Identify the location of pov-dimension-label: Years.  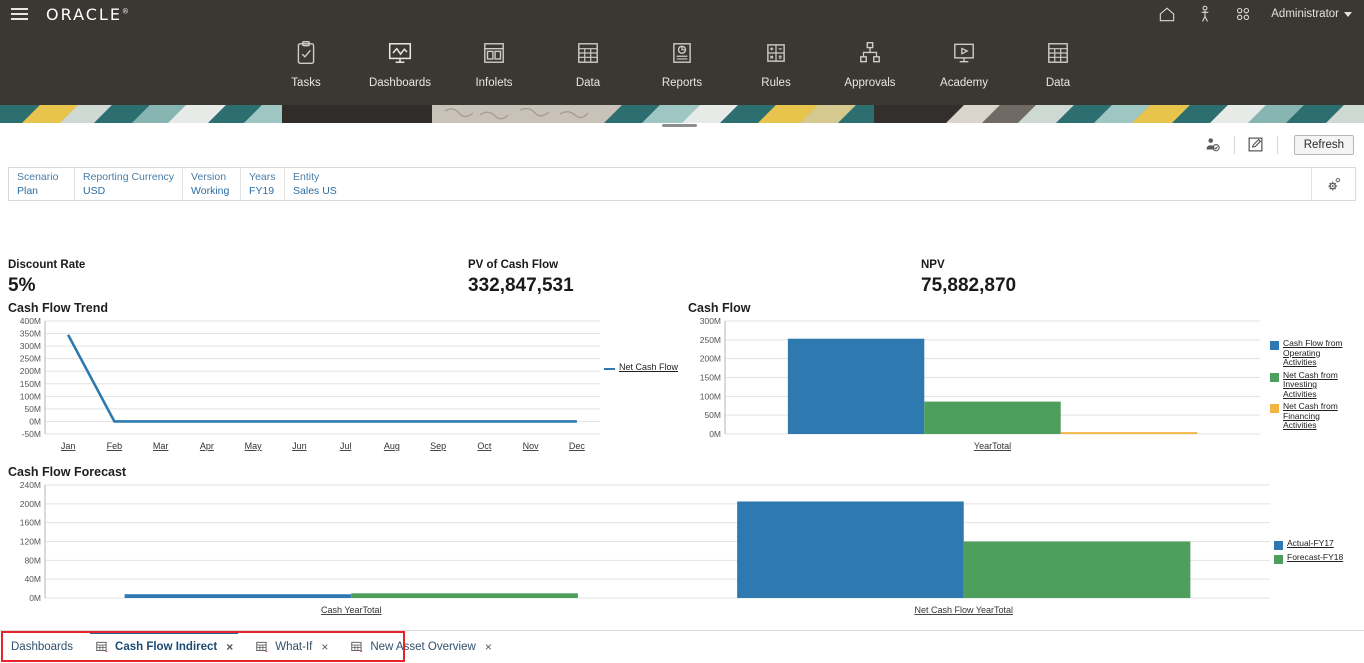
(262, 176).